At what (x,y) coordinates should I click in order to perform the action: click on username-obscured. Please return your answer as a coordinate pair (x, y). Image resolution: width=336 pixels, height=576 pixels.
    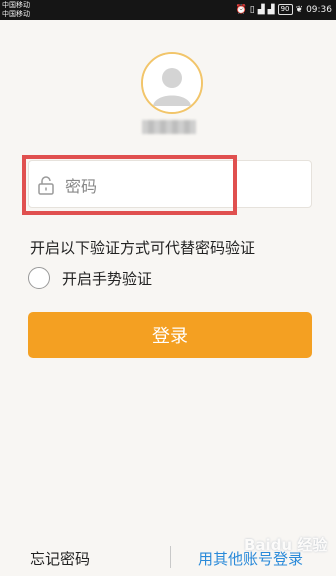
    Looking at the image, I should click on (169, 127).